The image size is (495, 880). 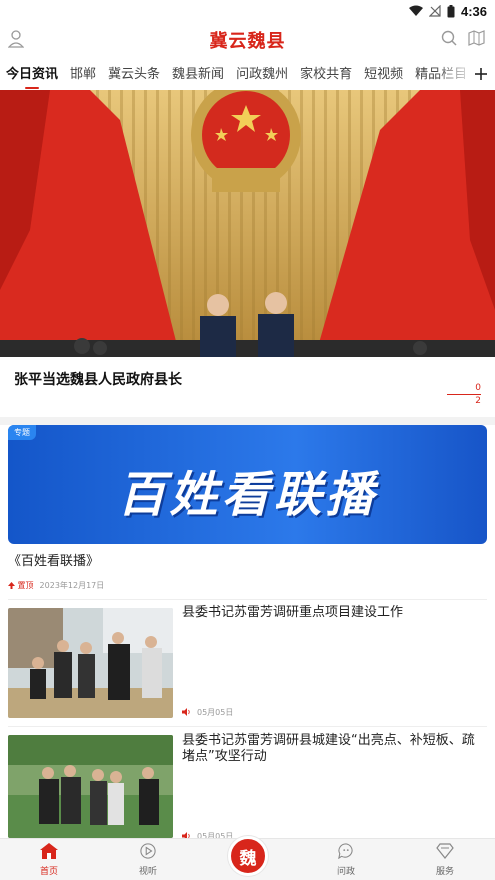 What do you see at coordinates (415, 11) in the screenshot?
I see `wifi-icon` at bounding box center [415, 11].